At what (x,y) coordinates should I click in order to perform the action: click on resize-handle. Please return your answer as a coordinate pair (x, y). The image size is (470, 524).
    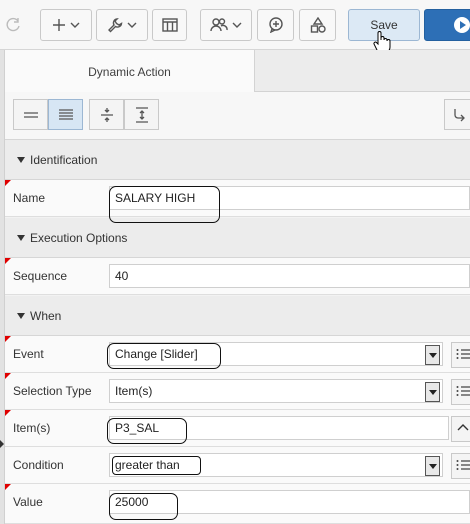
    Looking at the image, I should click on (2, 444).